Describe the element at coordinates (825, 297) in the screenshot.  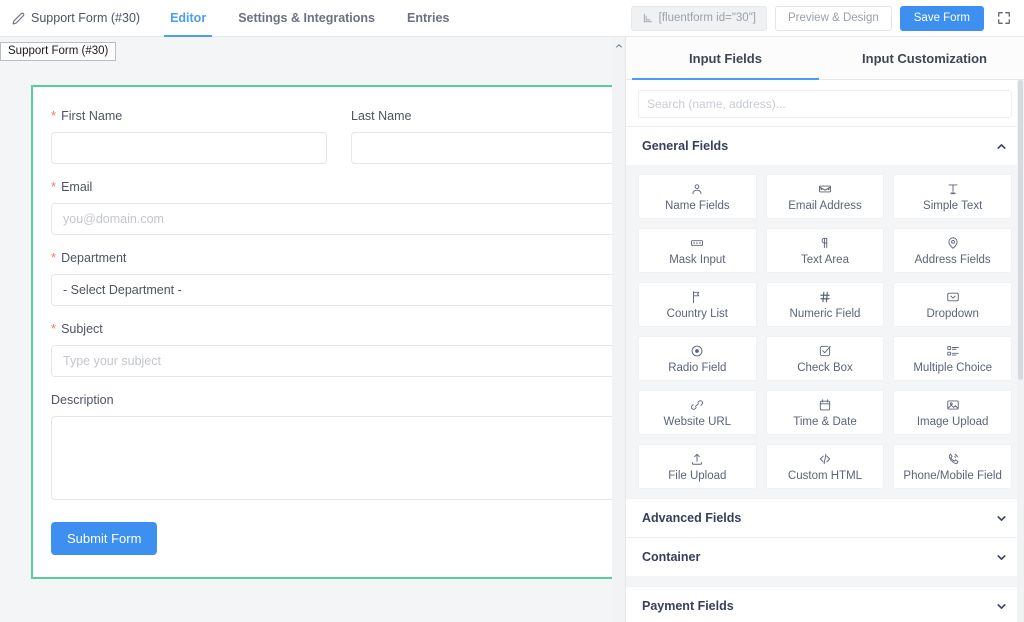
I see `hash-icon` at that location.